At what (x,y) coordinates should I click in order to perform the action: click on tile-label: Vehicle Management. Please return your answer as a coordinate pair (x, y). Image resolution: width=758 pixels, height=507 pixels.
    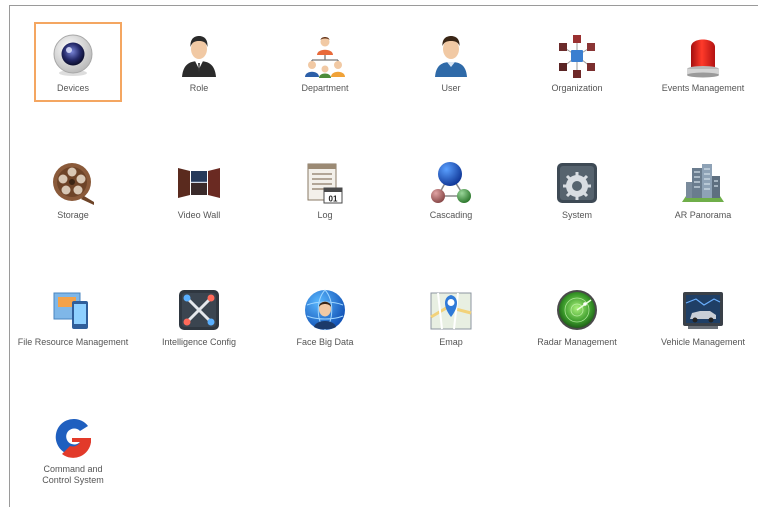
    Looking at the image, I should click on (703, 342).